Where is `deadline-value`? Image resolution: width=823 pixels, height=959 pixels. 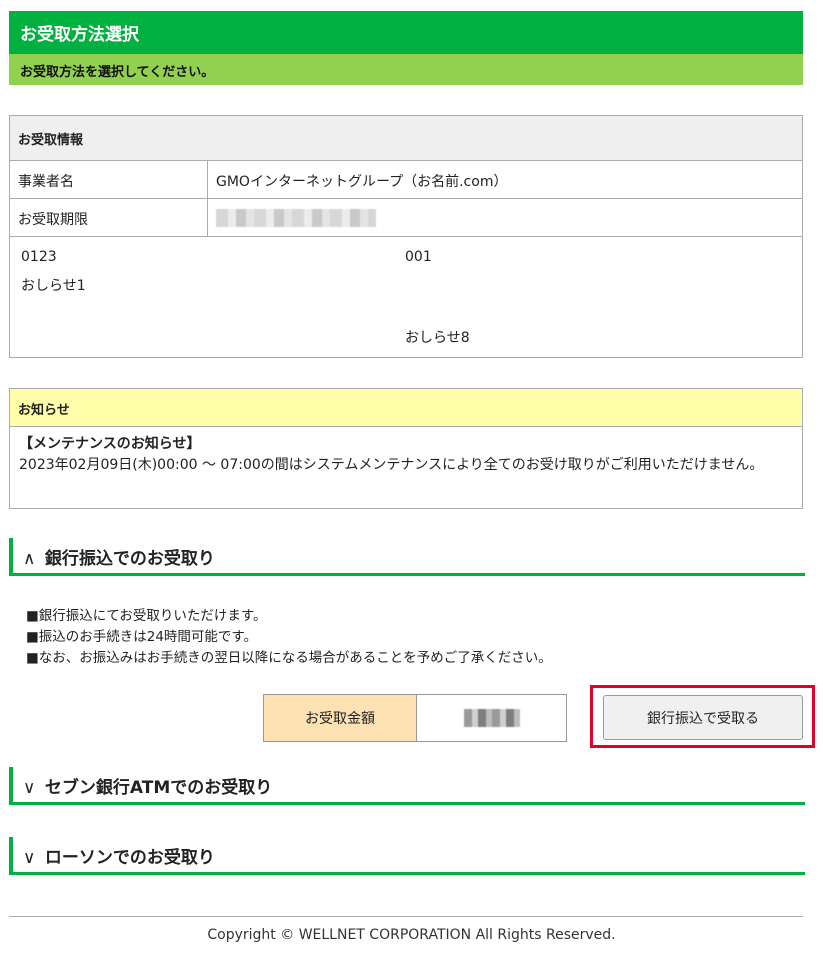 deadline-value is located at coordinates (505, 217).